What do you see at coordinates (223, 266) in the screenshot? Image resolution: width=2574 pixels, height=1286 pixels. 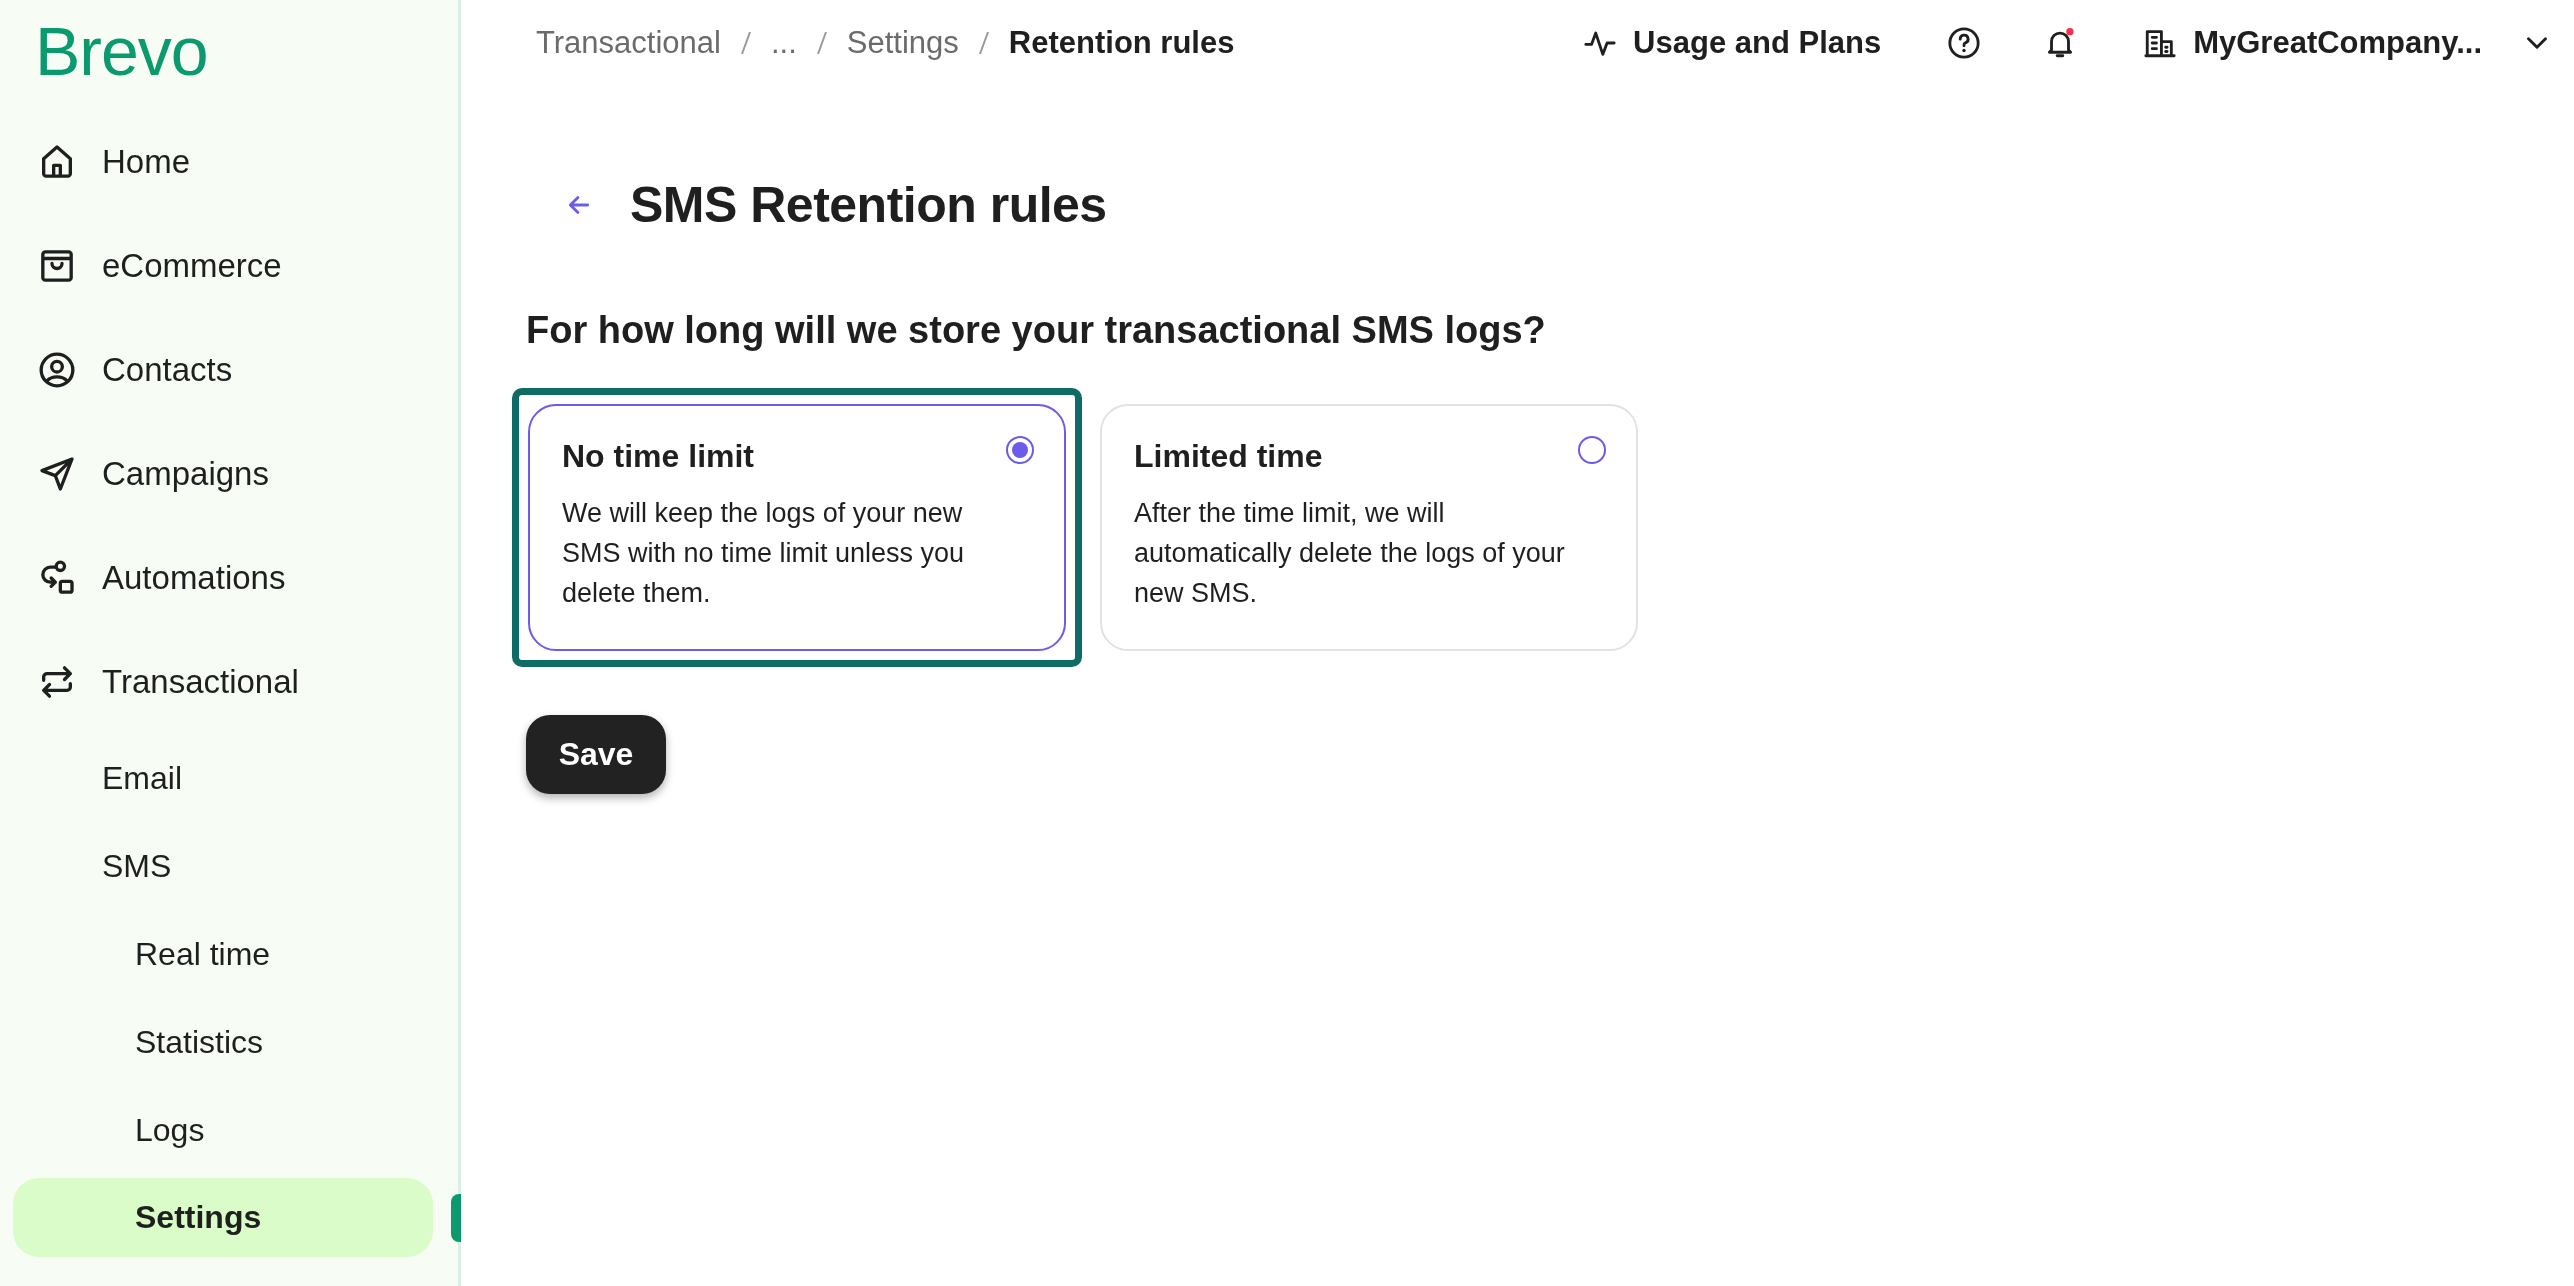 I see `sidebar-item: eCommerce` at bounding box center [223, 266].